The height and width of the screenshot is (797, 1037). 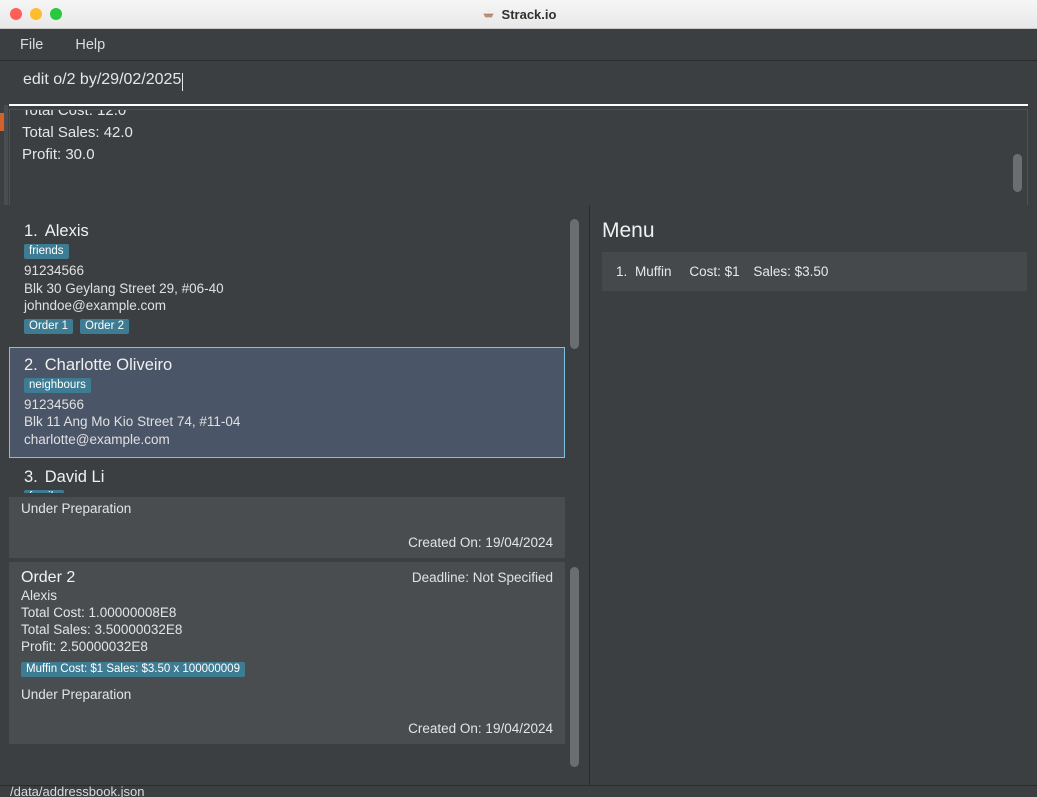 I want to click on menu-item-row: 1. Muffin Cost: $1 Sales: $3.50, so click(x=814, y=271).